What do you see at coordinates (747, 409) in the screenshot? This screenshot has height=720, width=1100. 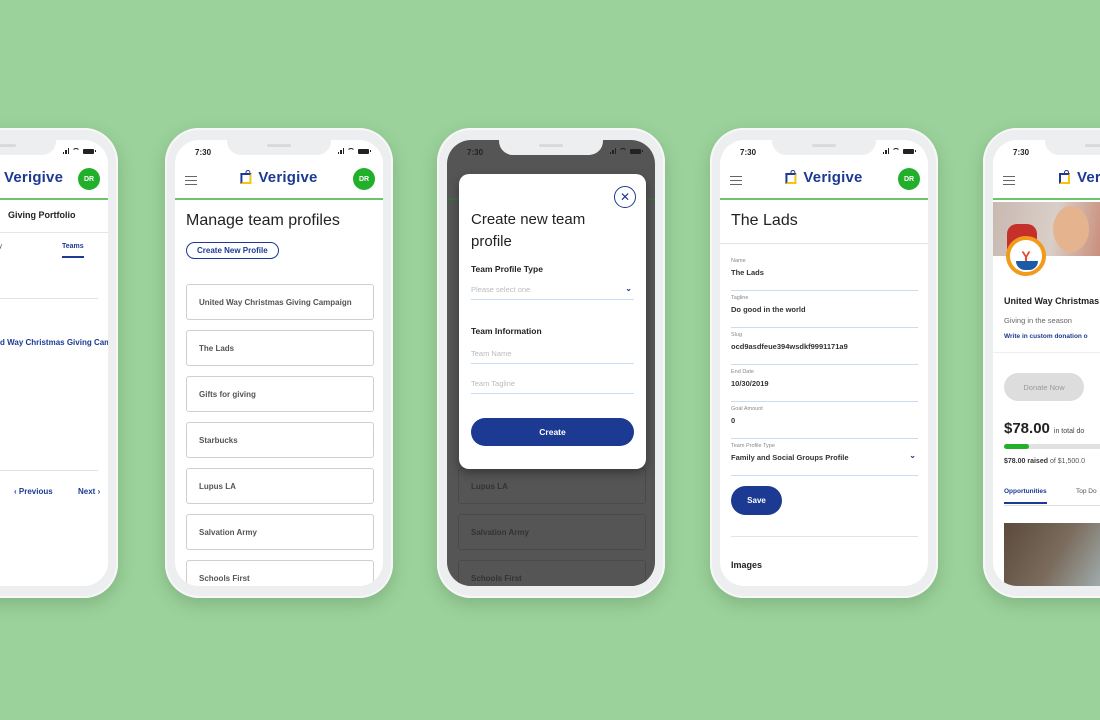 I see `field-label: Goal Amount` at bounding box center [747, 409].